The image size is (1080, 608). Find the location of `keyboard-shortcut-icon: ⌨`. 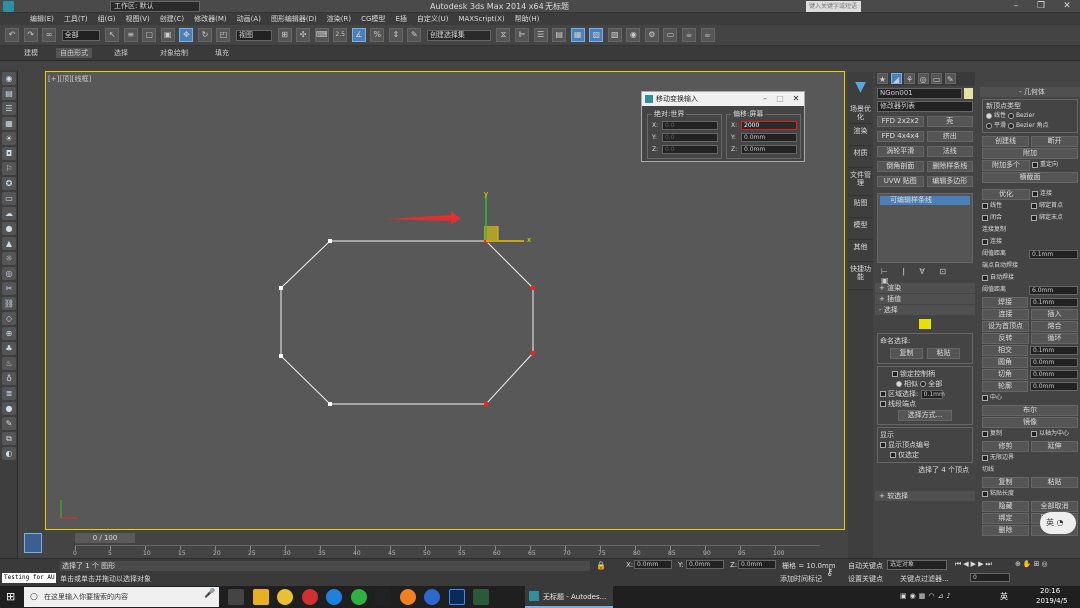

keyboard-shortcut-icon: ⌨ is located at coordinates (321, 35).